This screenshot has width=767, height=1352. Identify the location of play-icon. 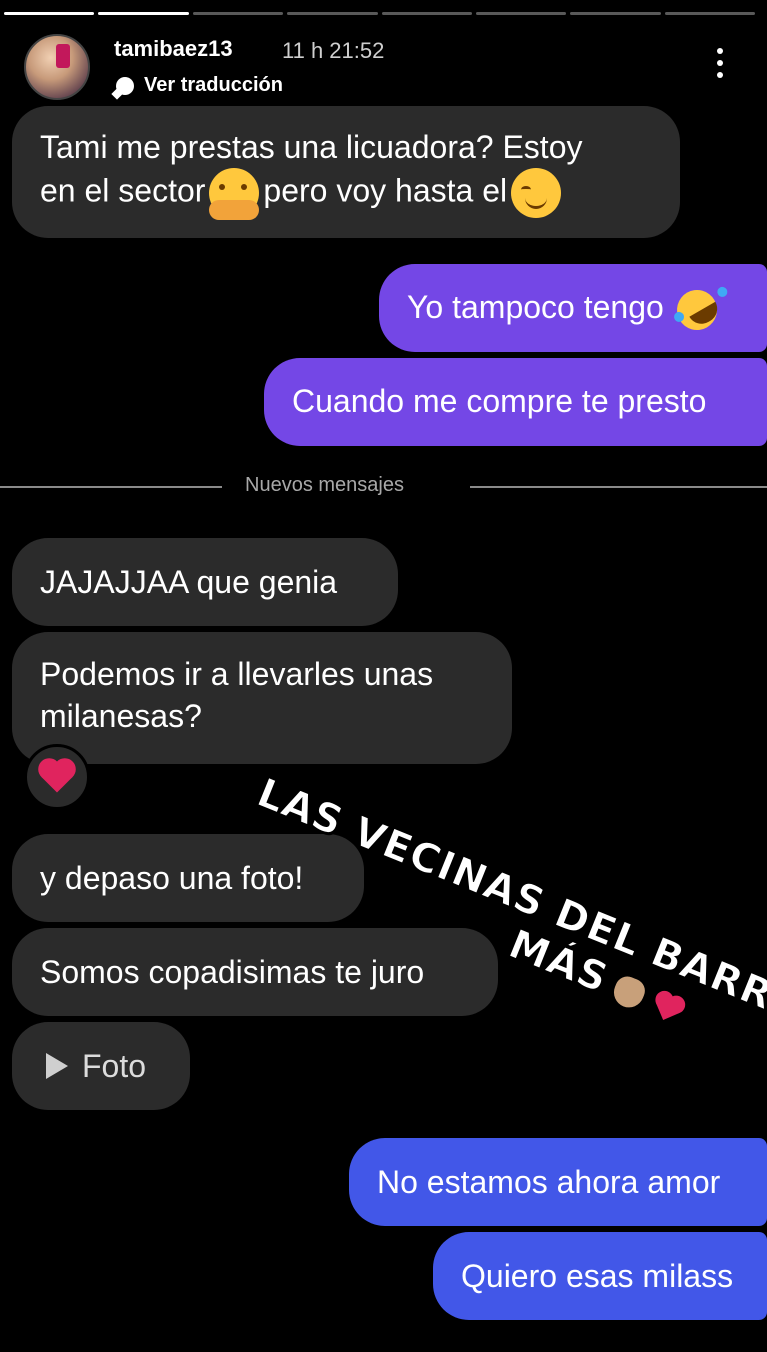
(57, 1066).